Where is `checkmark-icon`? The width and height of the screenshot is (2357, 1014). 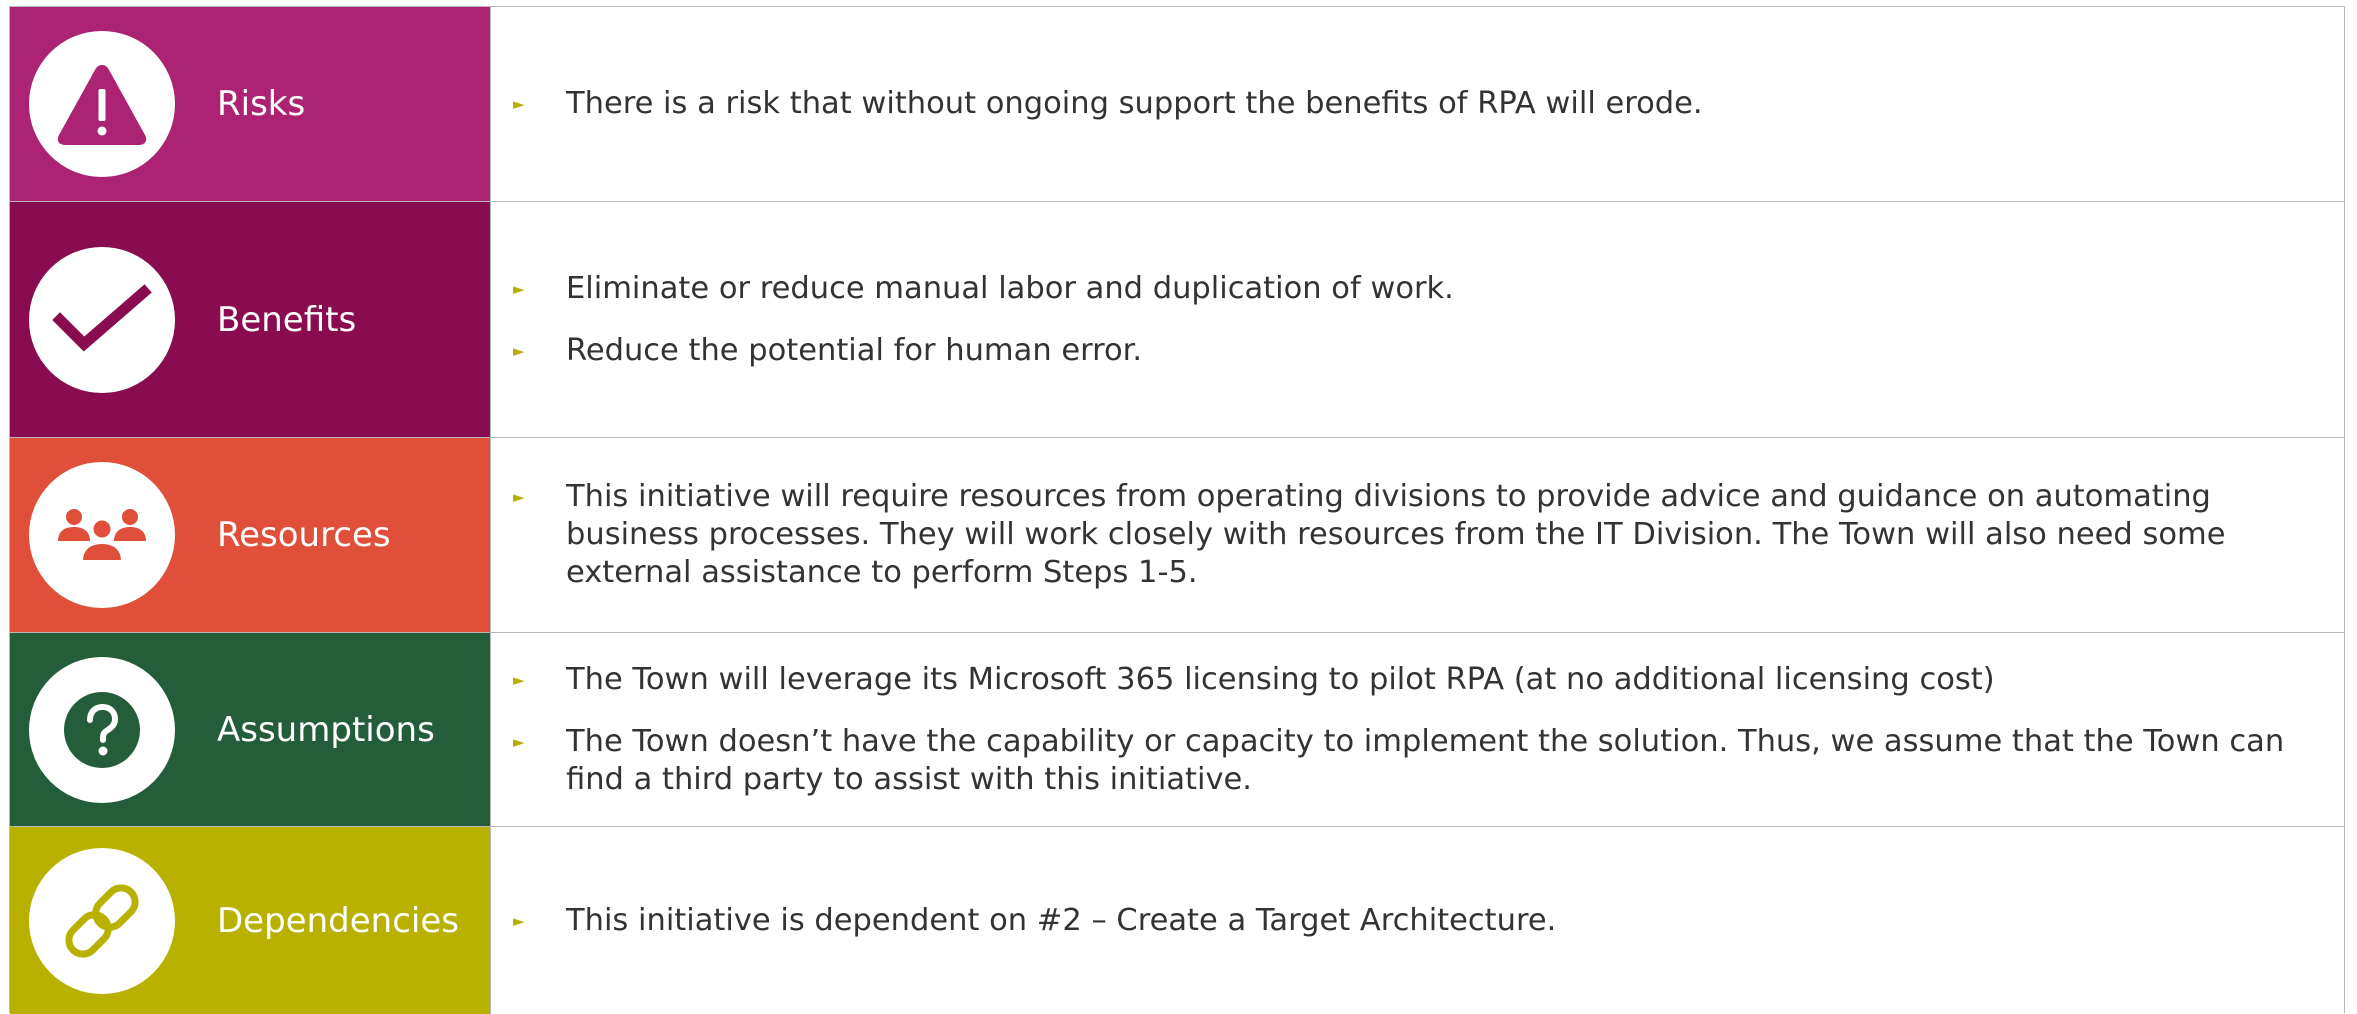
checkmark-icon is located at coordinates (102, 317).